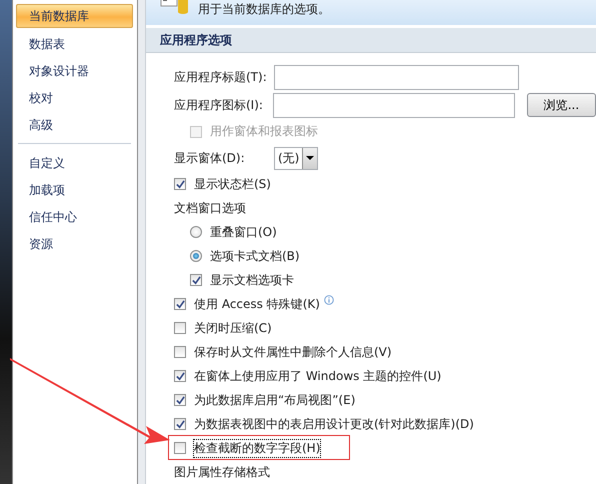 This screenshot has width=596, height=484. I want to click on sidebar-item: 对象设计器, so click(74, 71).